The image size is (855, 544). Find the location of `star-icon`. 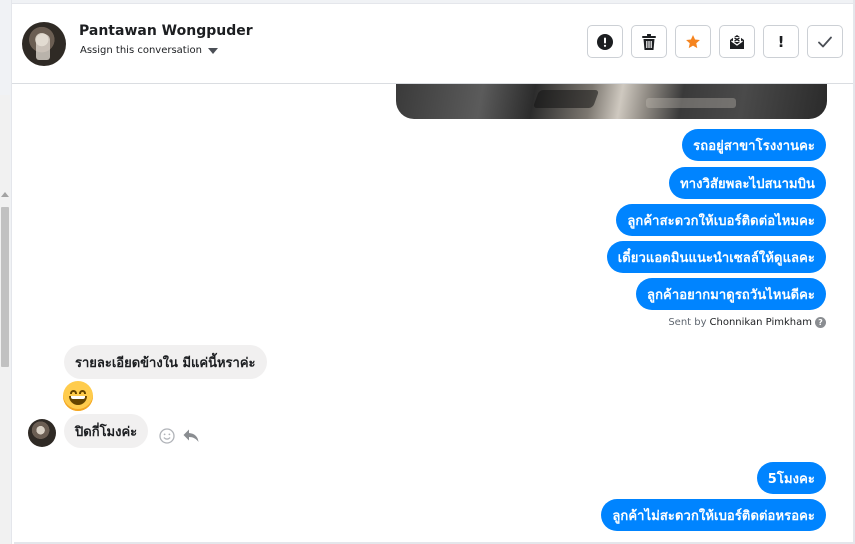

star-icon is located at coordinates (693, 41).